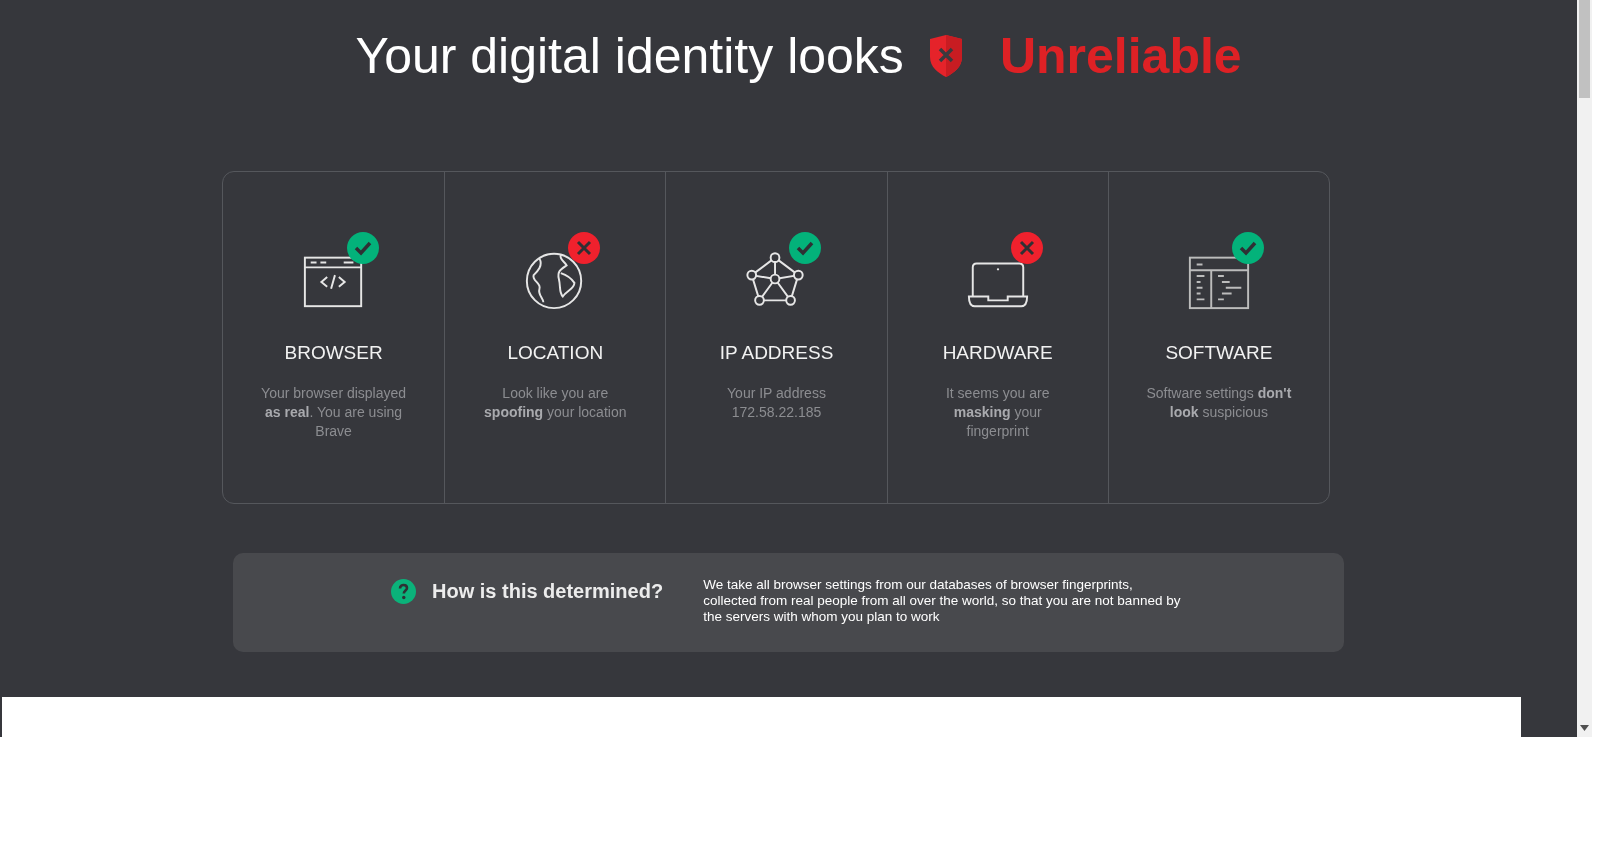  What do you see at coordinates (629, 56) in the screenshot?
I see `headline-text: Your digital identity looks` at bounding box center [629, 56].